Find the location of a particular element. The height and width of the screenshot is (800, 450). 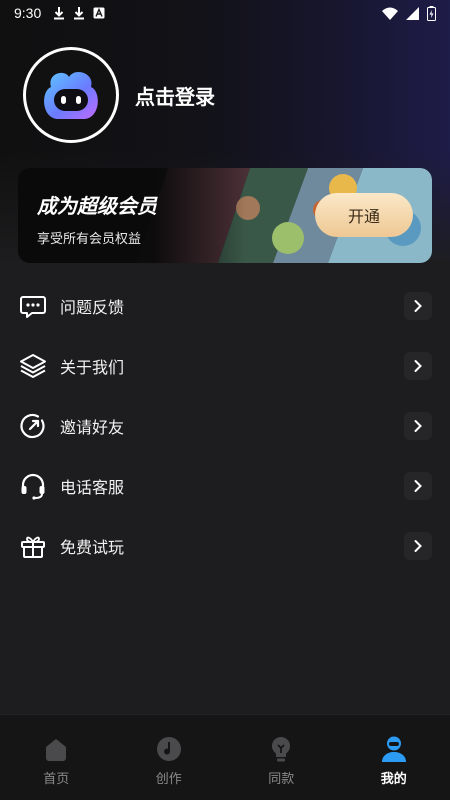

robot-face-icon is located at coordinates (71, 95).